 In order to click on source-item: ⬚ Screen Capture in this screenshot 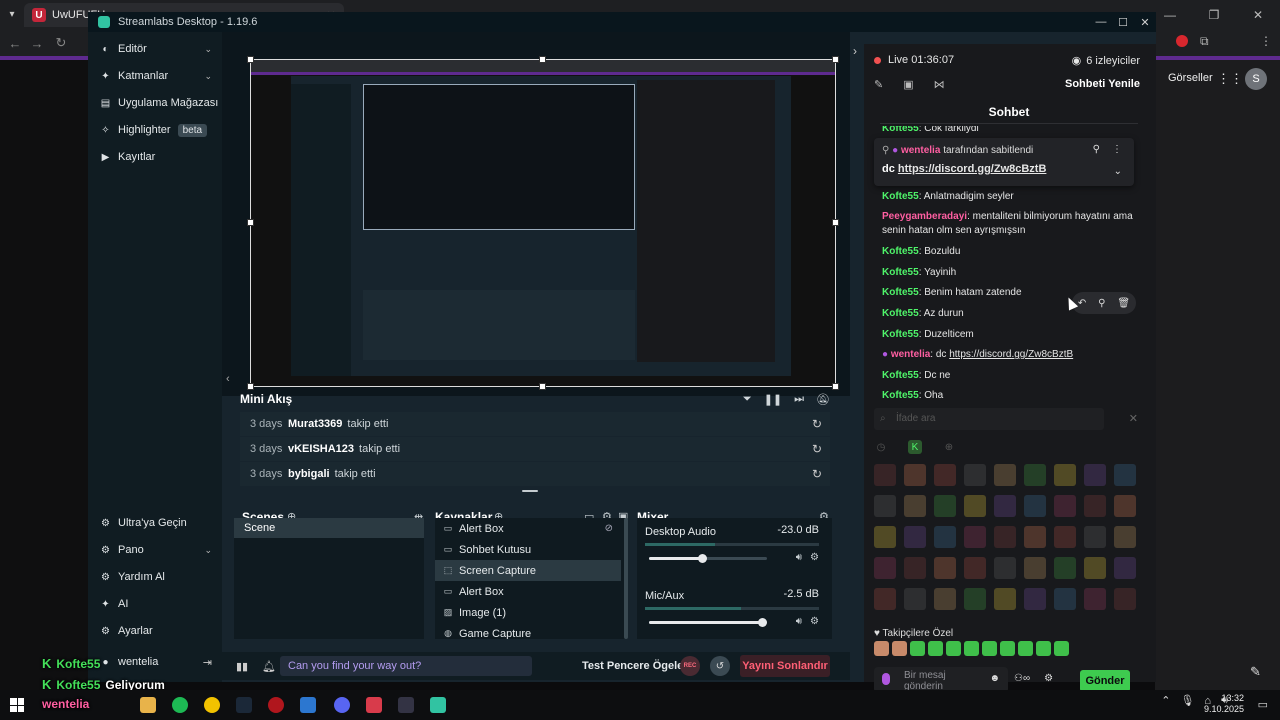, I will do `click(528, 570)`.